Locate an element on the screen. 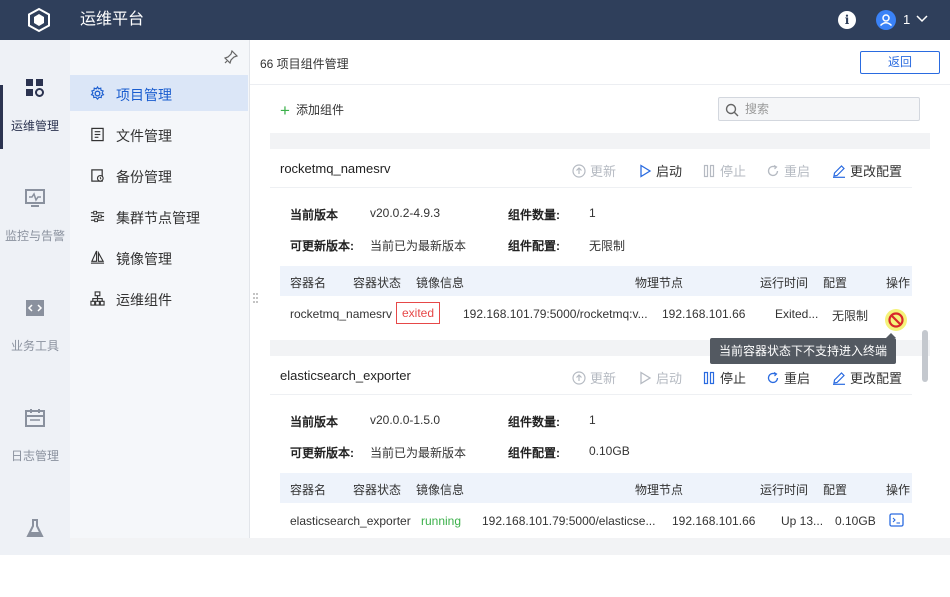 The height and width of the screenshot is (597, 950). monitor-icon is located at coordinates (35, 198).